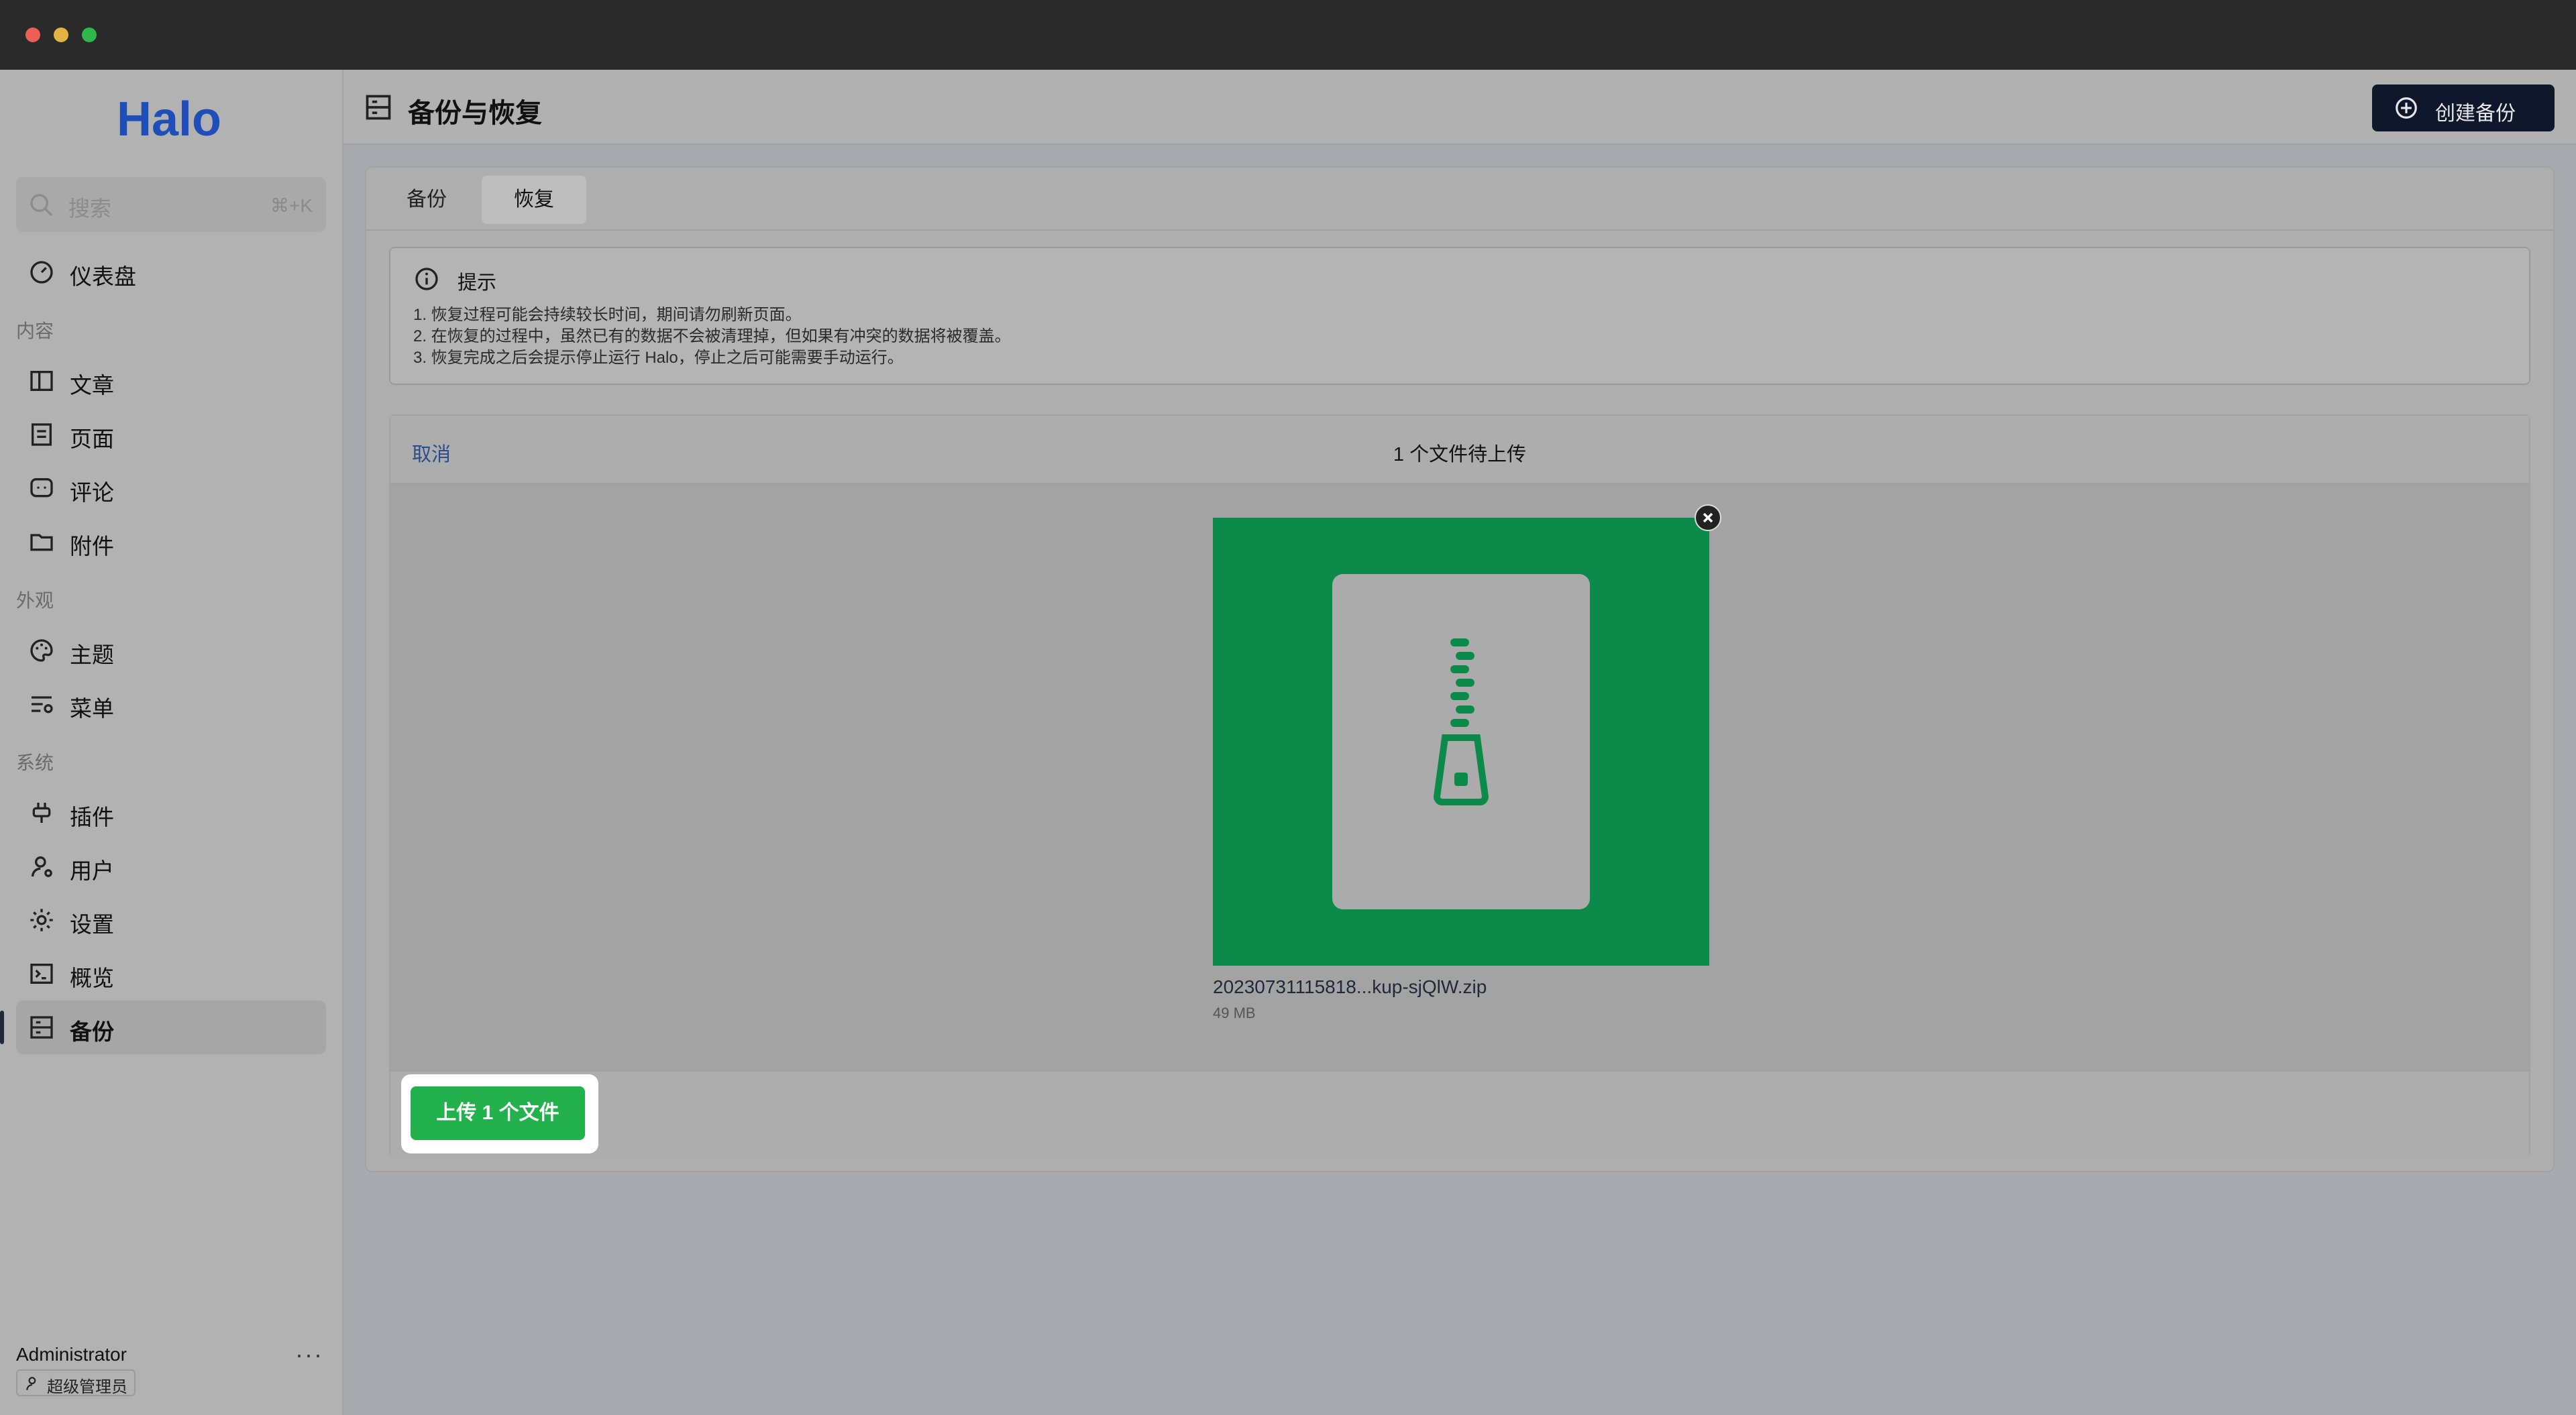 The width and height of the screenshot is (2576, 1415). What do you see at coordinates (41, 205) in the screenshot?
I see `search-icon` at bounding box center [41, 205].